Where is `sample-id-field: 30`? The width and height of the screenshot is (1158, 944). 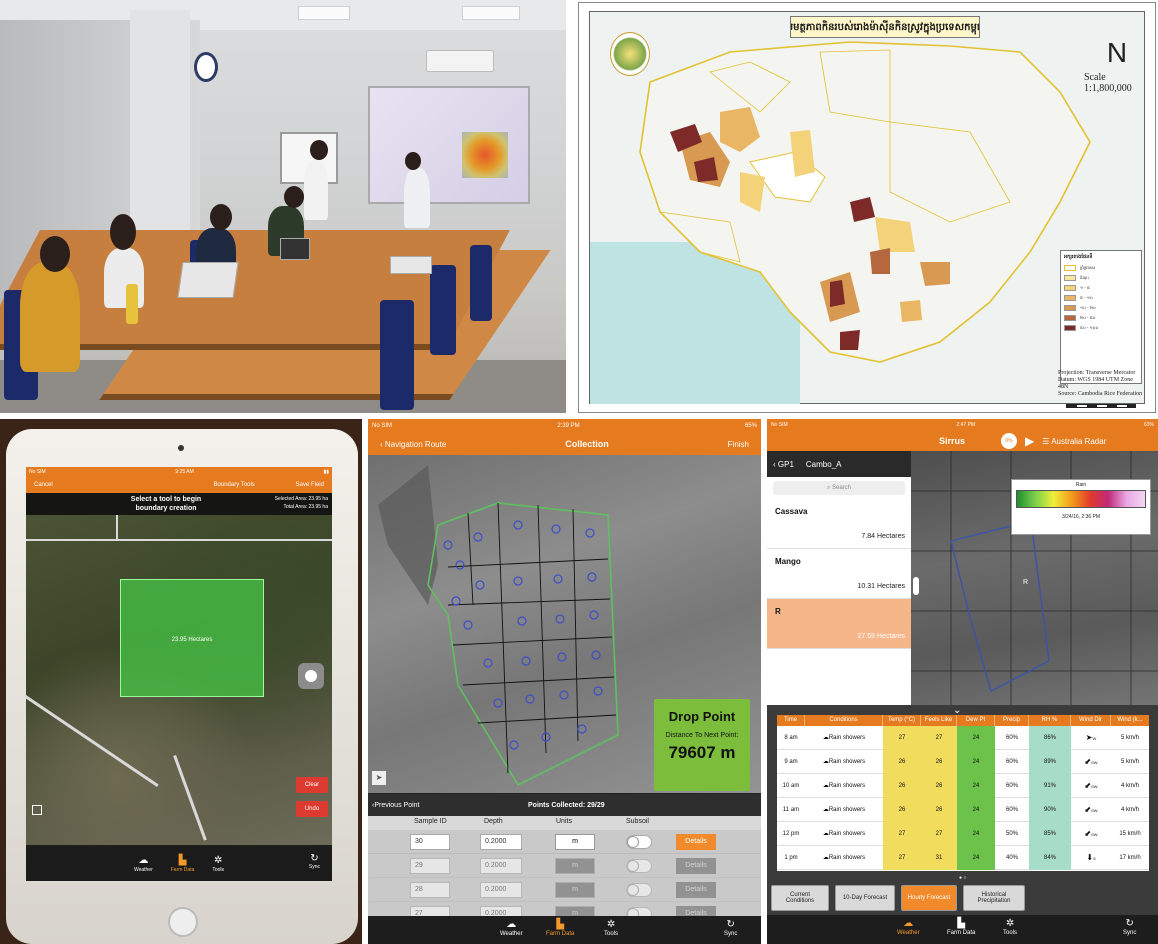
sample-id-field: 30 is located at coordinates (430, 842).